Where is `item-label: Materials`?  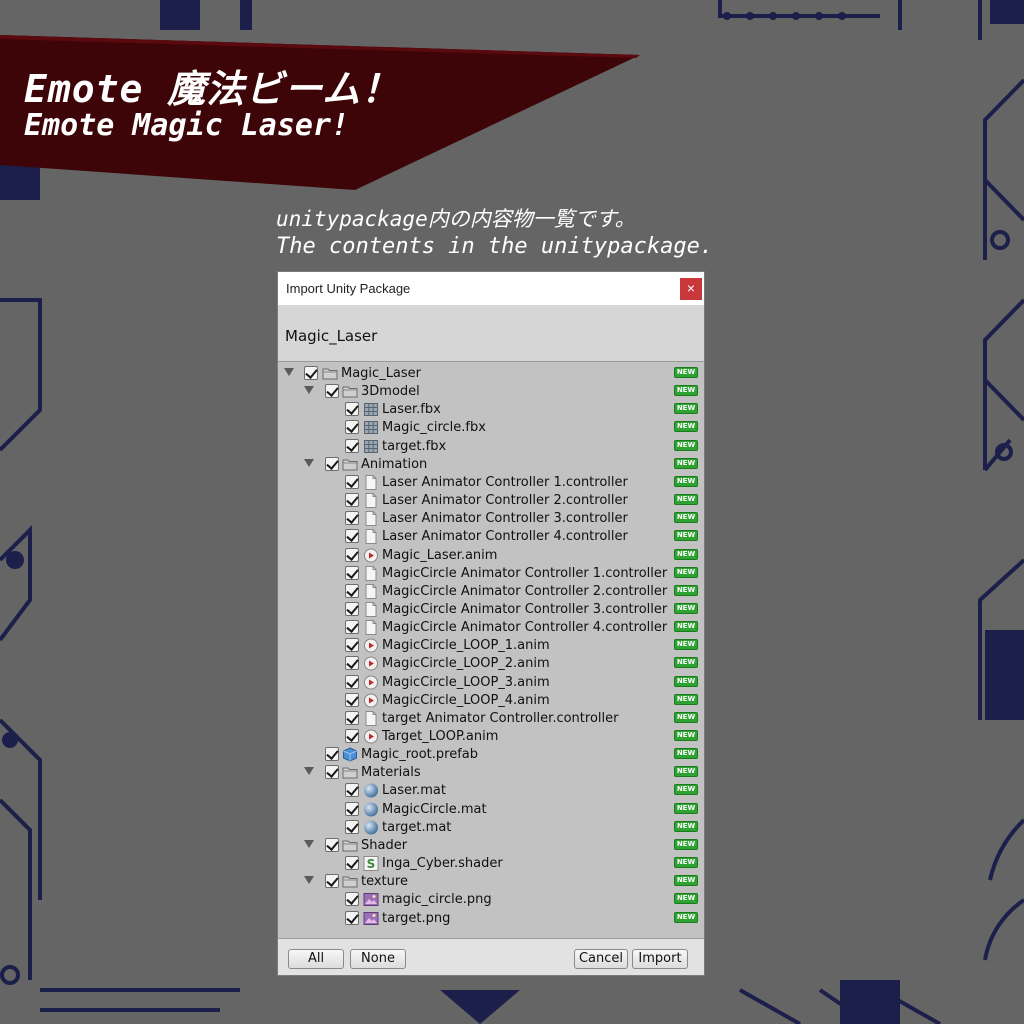
item-label: Materials is located at coordinates (391, 773).